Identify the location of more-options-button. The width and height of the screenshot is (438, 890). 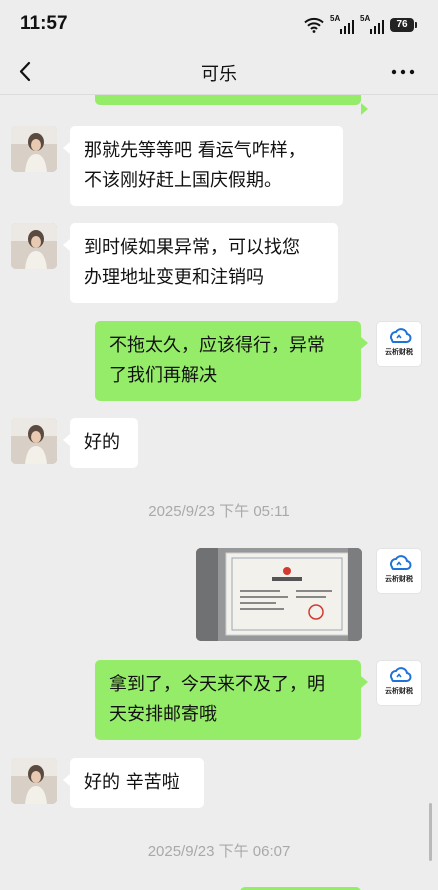
(403, 72).